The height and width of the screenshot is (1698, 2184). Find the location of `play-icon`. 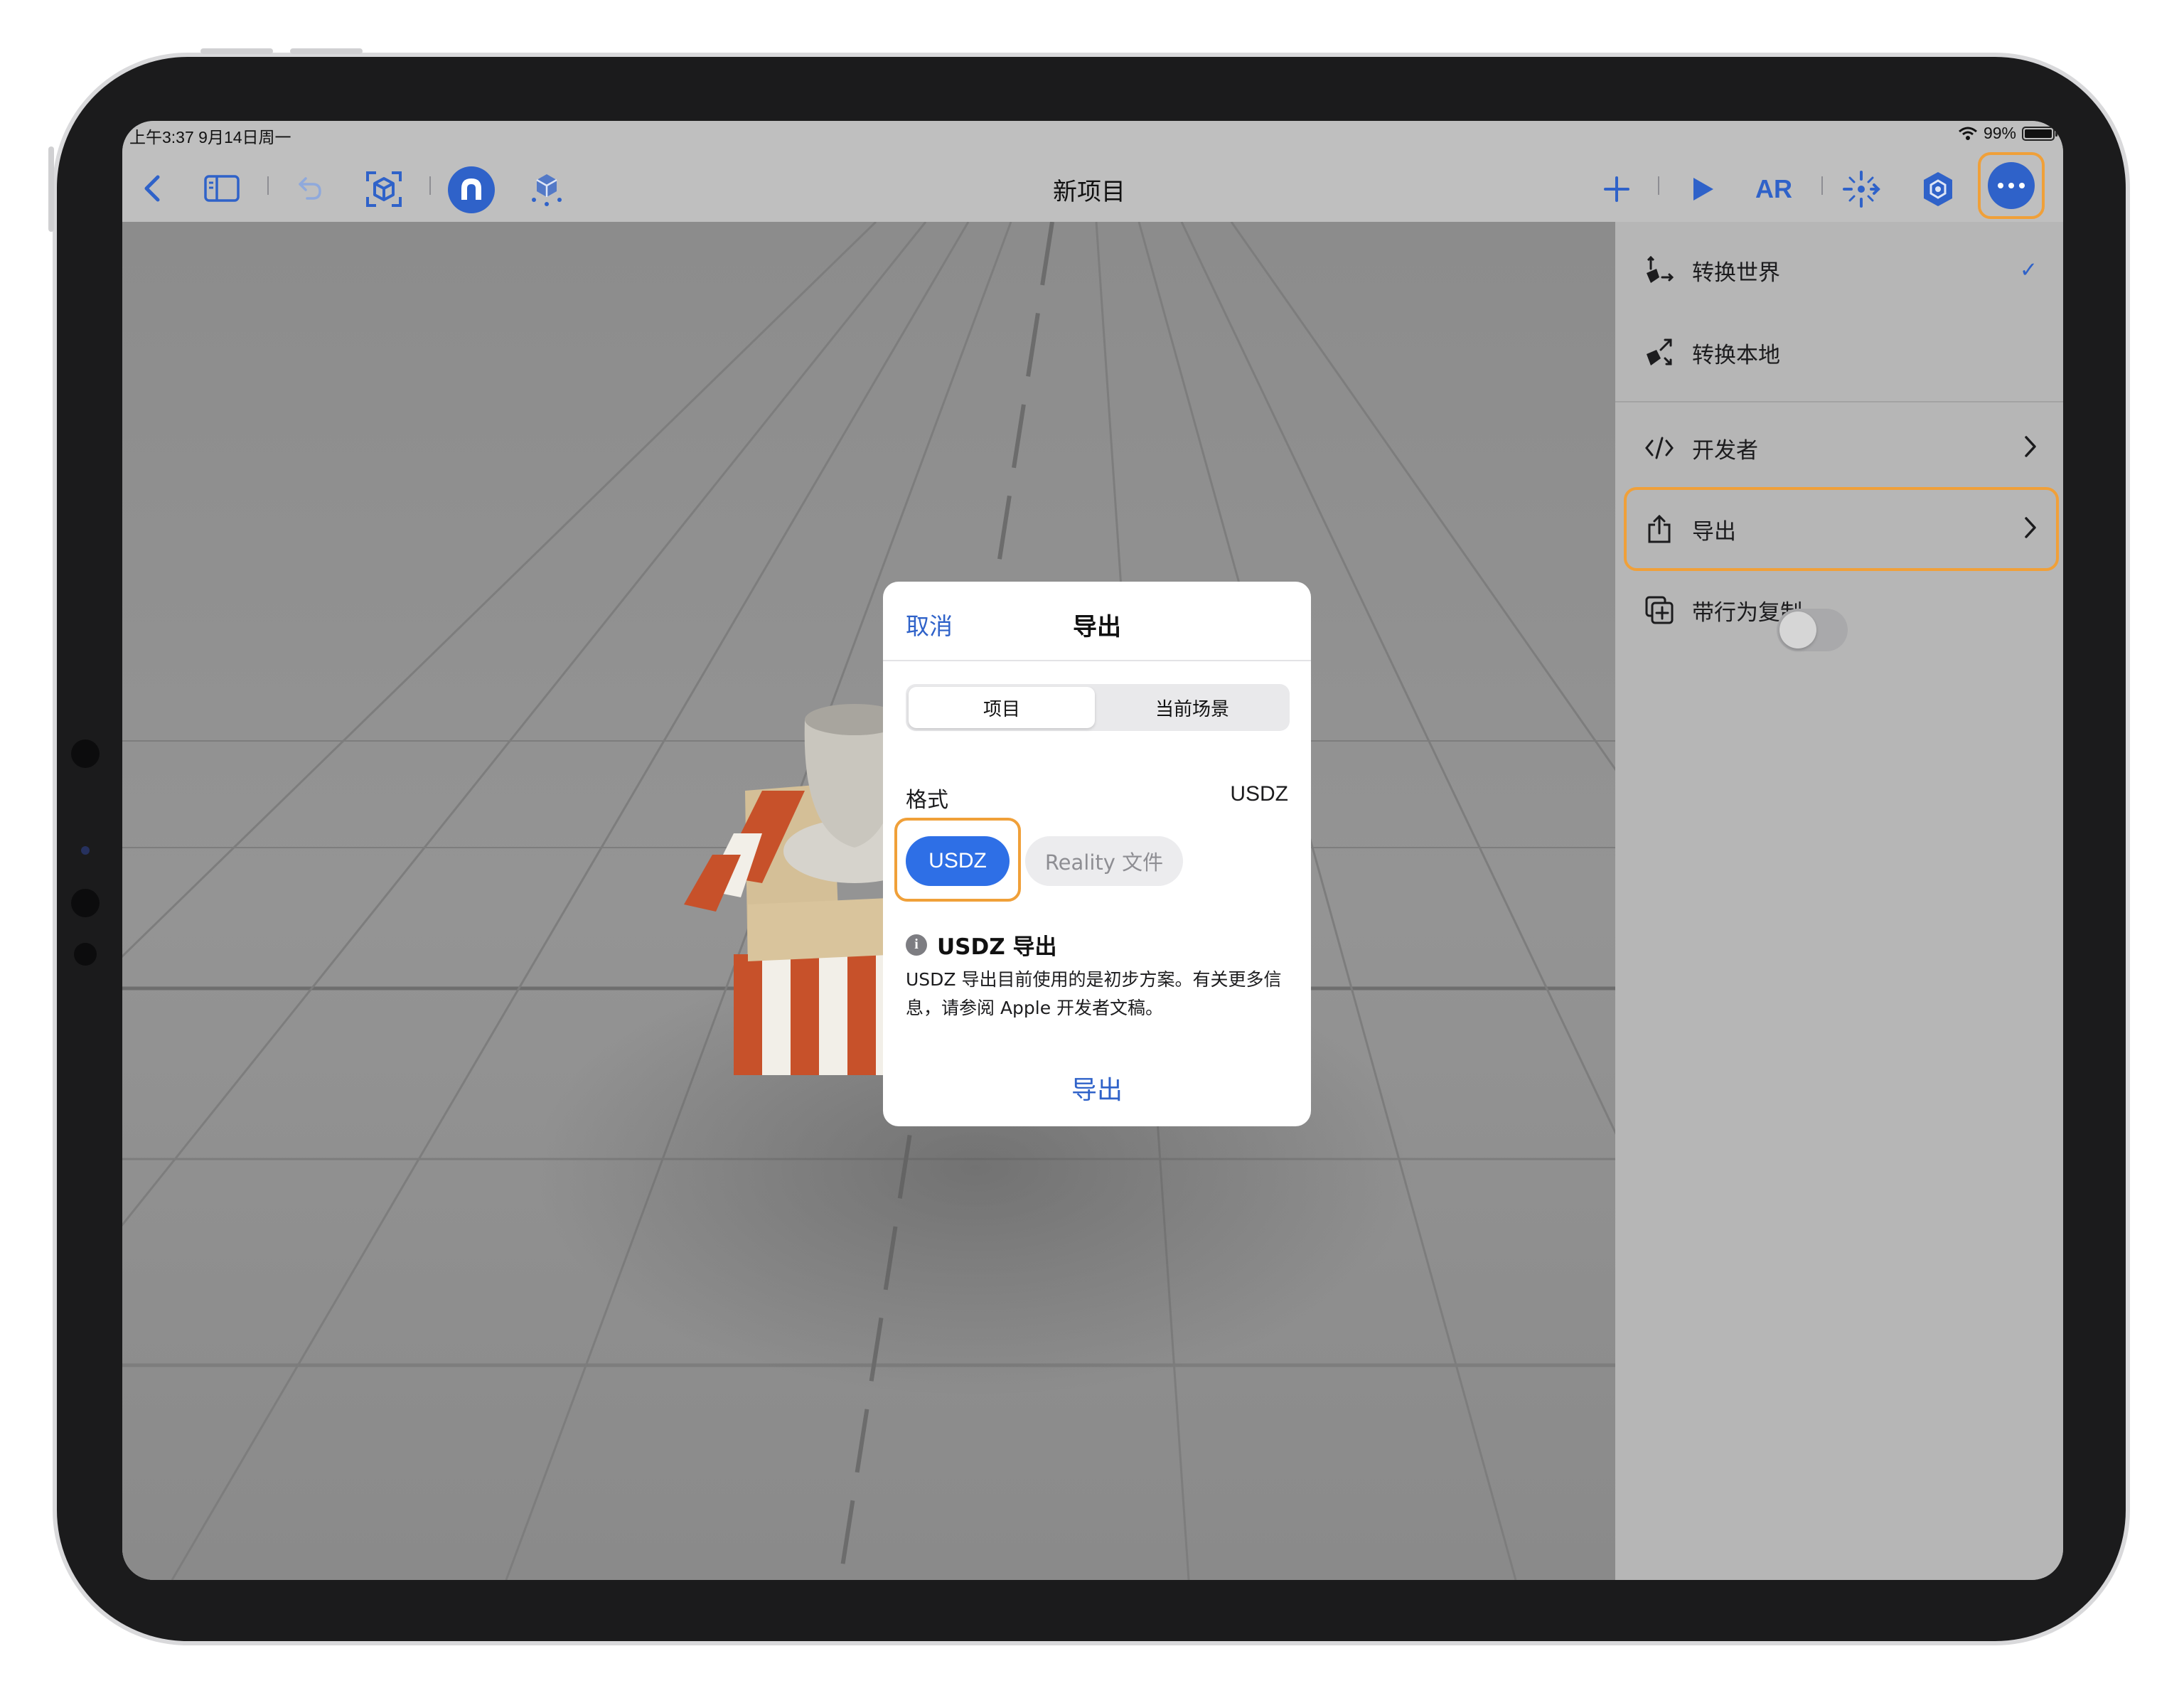

play-icon is located at coordinates (1702, 189).